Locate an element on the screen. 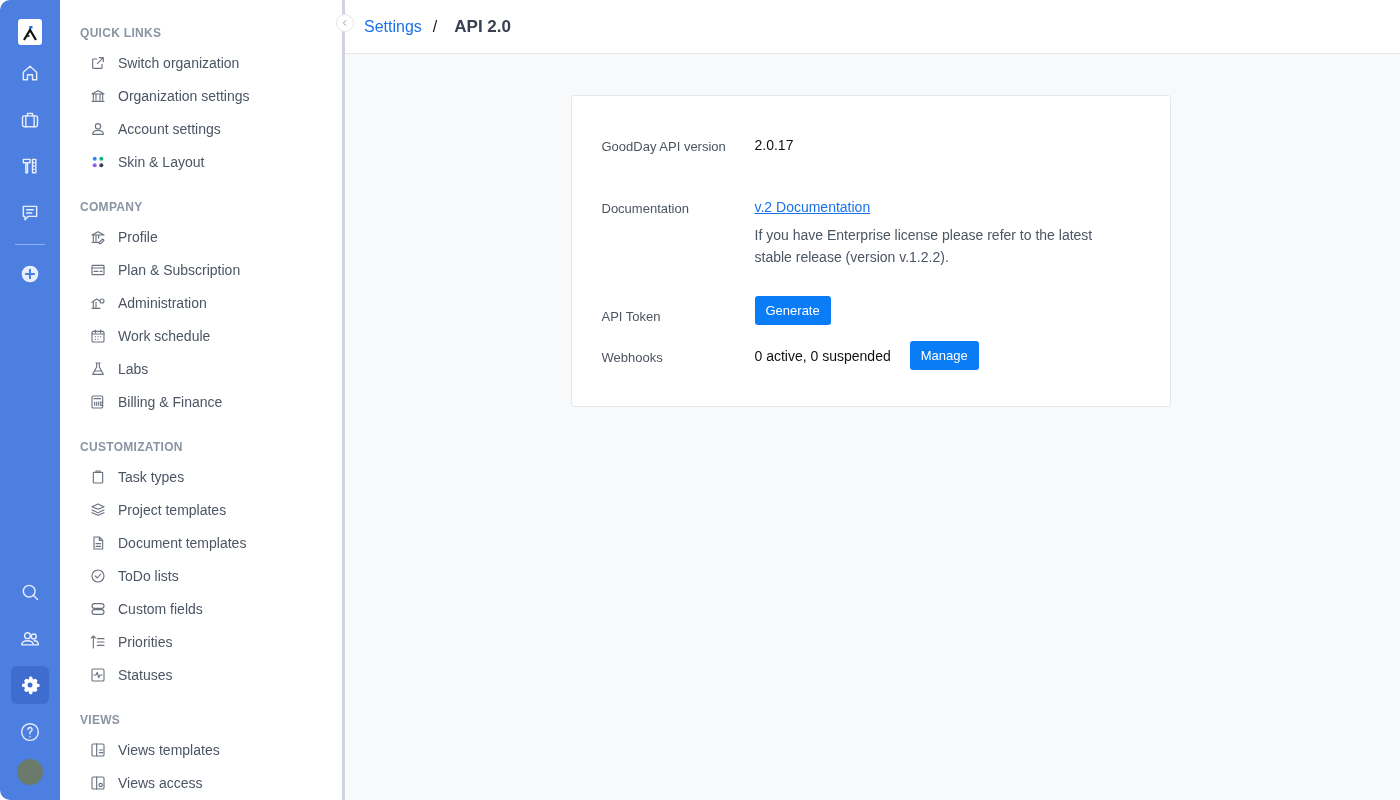 The width and height of the screenshot is (1400, 800). sidebar-item: Priorities is located at coordinates (126, 641).